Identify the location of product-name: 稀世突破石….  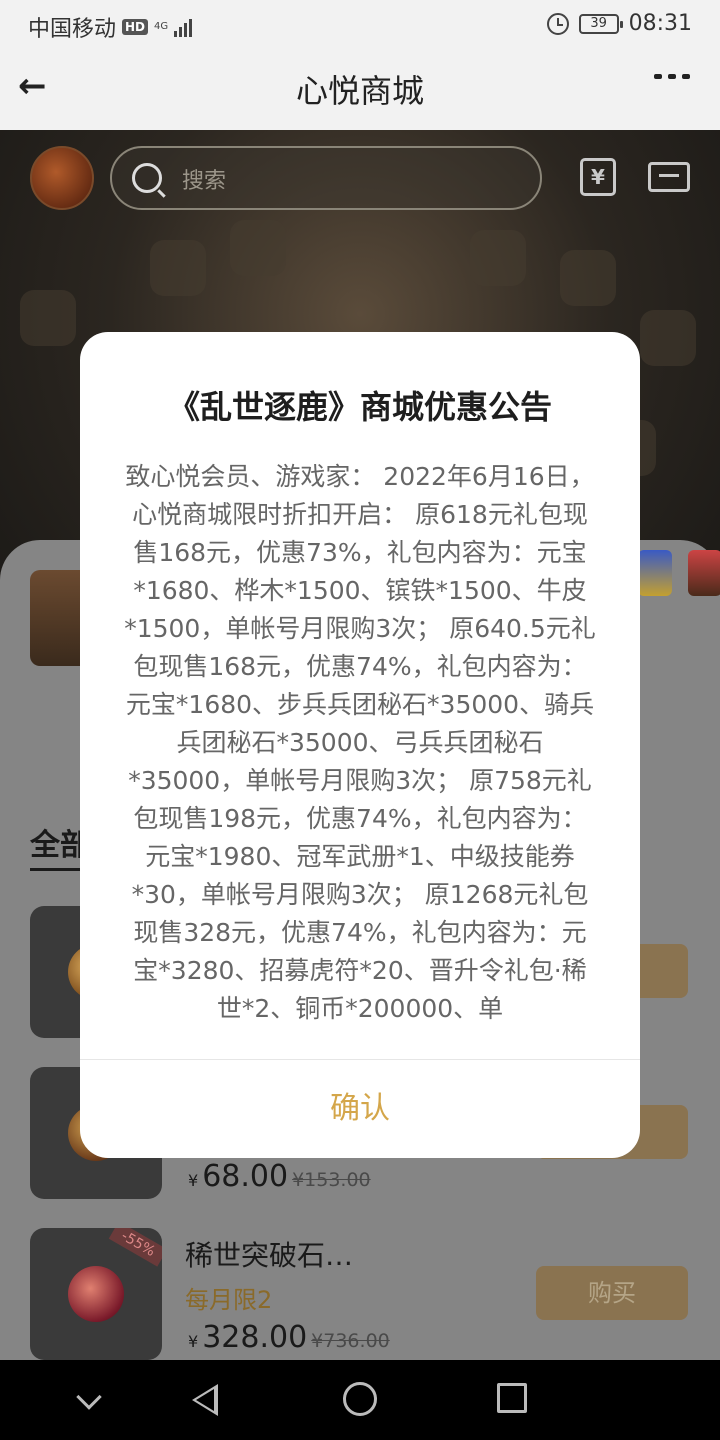
(269, 1255).